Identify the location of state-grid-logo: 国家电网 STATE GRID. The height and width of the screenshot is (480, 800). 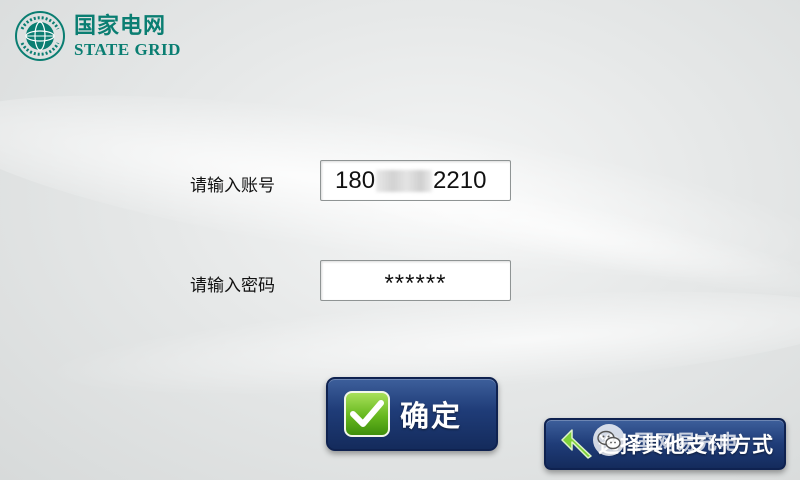
(97, 36).